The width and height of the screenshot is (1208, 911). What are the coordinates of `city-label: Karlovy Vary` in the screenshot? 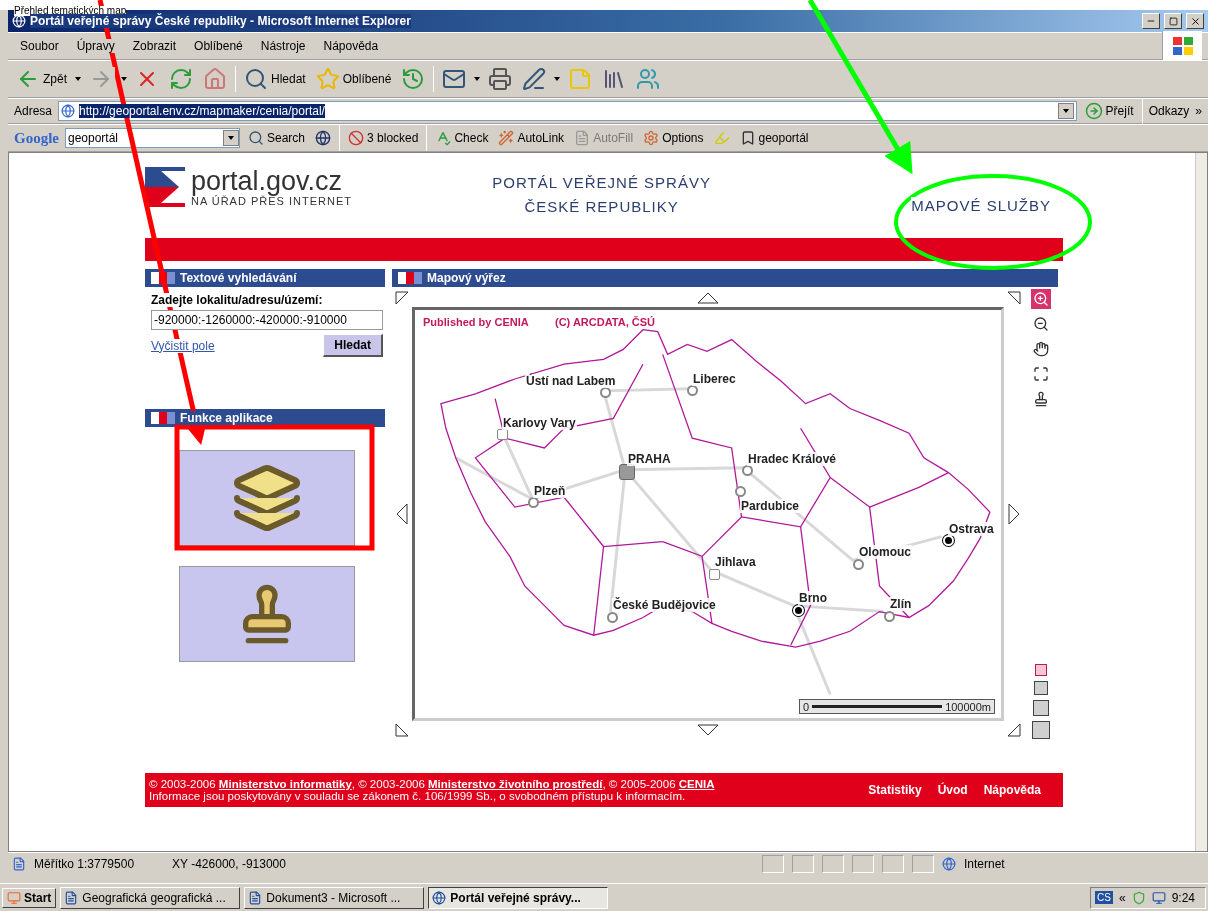 It's located at (539, 423).